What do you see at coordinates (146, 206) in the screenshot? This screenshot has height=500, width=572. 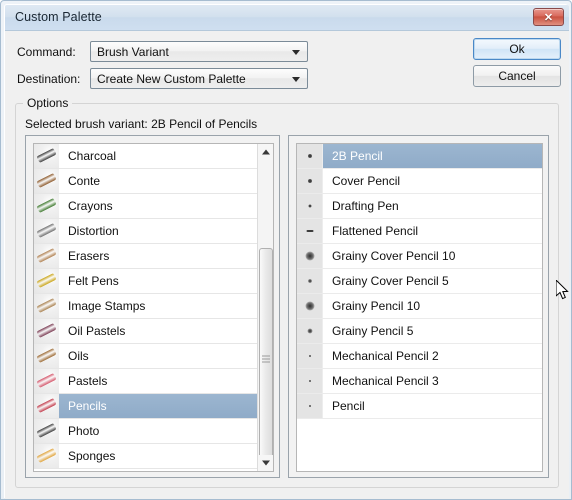 I see `category-row: Crayons` at bounding box center [146, 206].